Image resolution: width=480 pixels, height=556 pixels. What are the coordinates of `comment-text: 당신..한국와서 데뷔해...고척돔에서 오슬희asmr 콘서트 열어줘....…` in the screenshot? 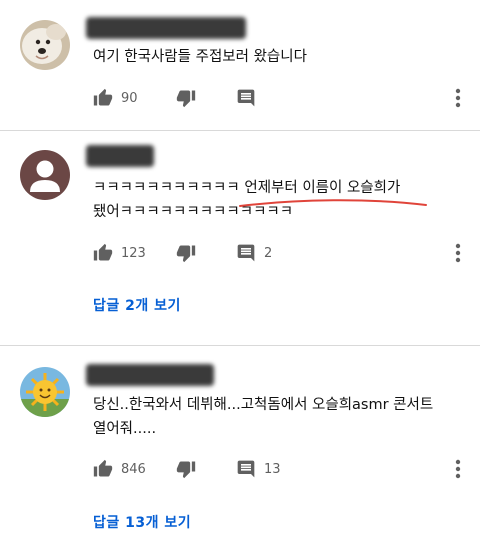 It's located at (263, 417).